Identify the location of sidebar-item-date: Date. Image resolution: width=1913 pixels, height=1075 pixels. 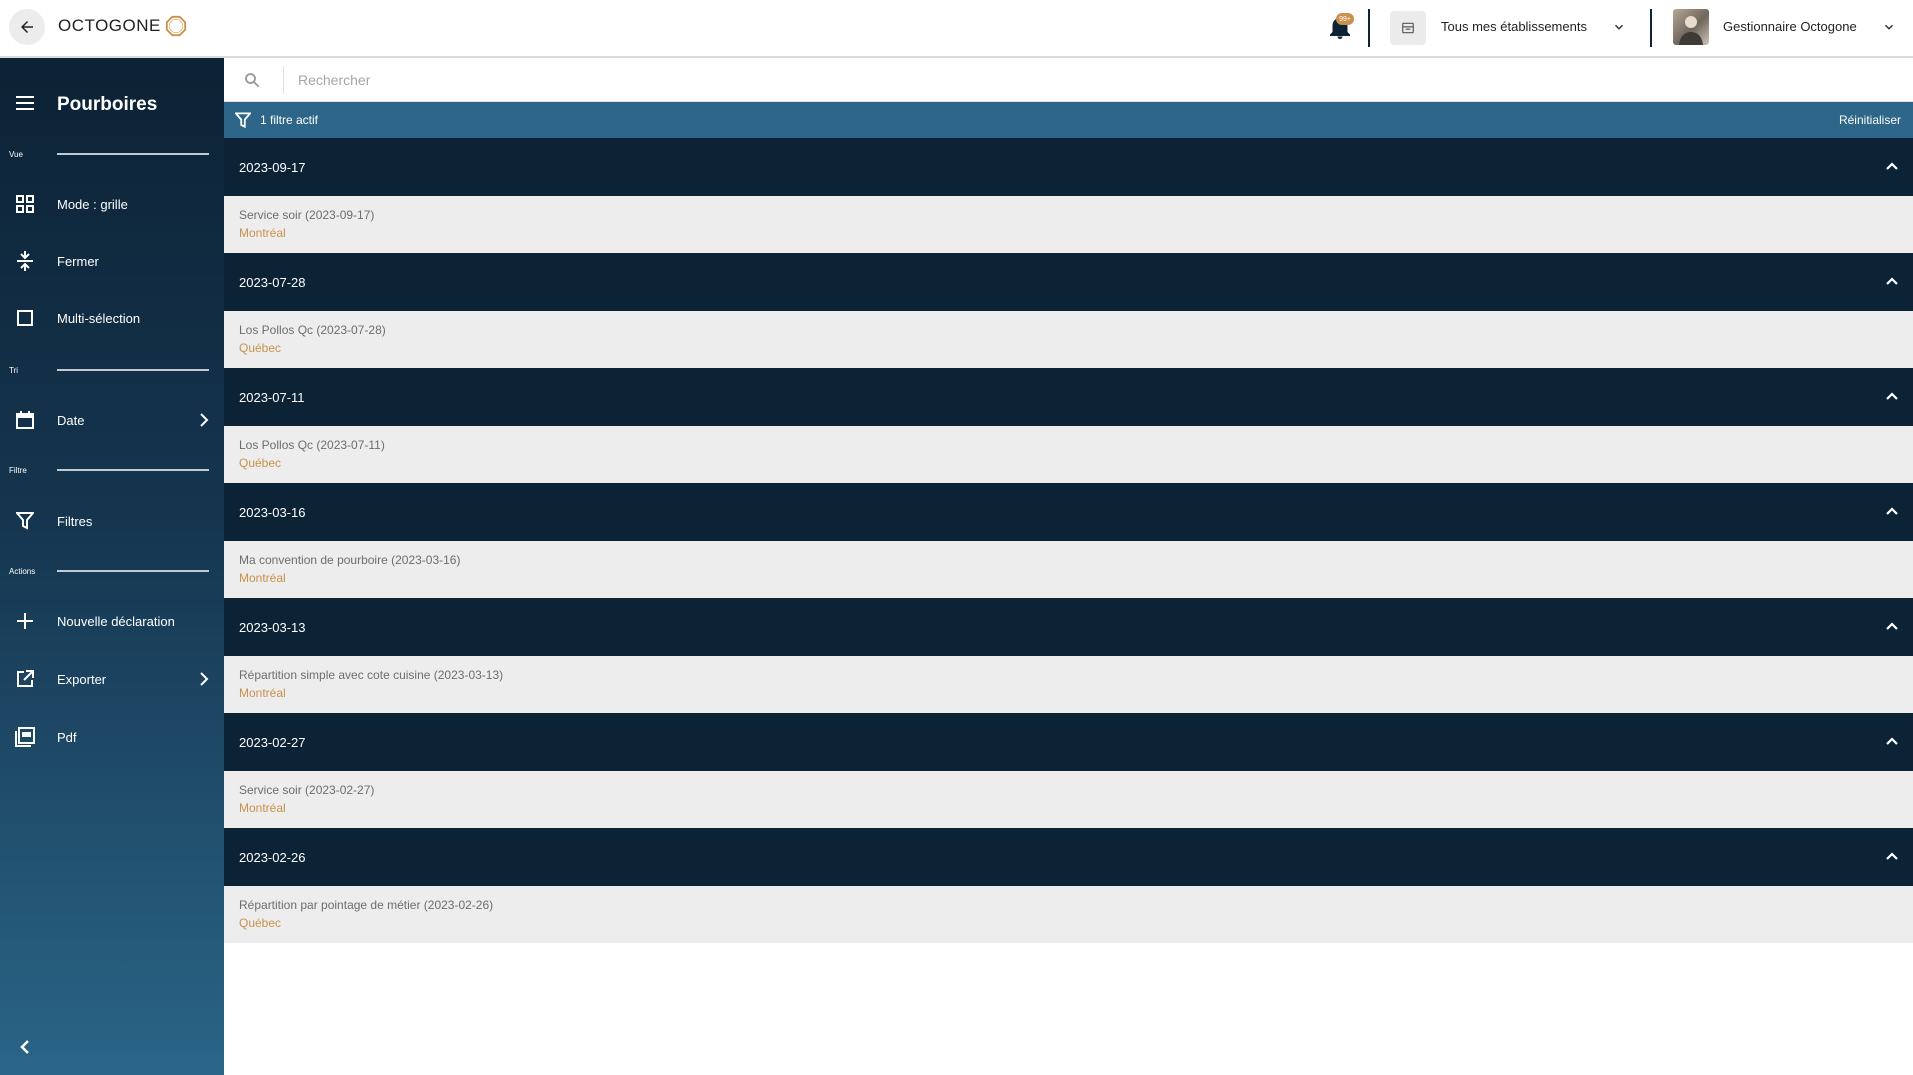
(112, 420).